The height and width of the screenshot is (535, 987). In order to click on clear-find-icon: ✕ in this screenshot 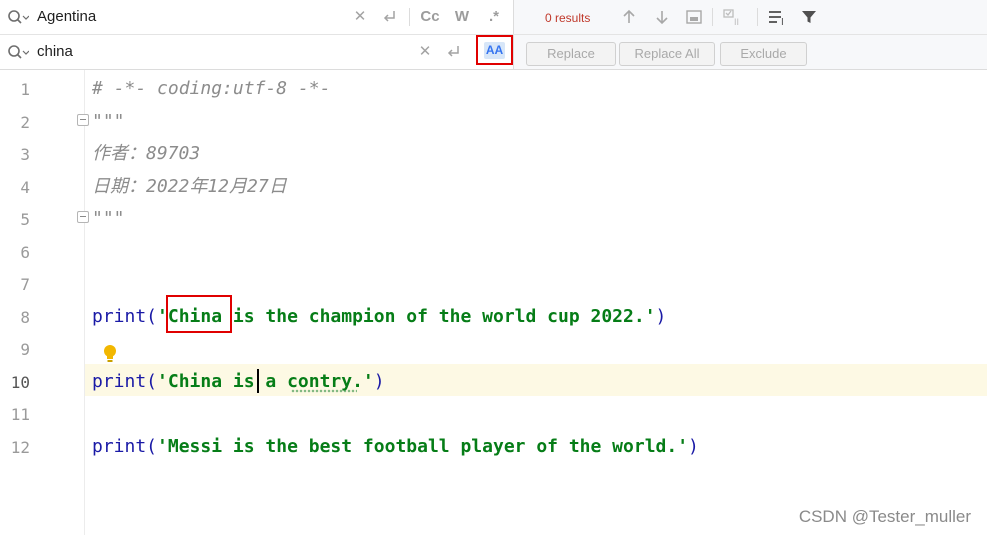, I will do `click(360, 17)`.